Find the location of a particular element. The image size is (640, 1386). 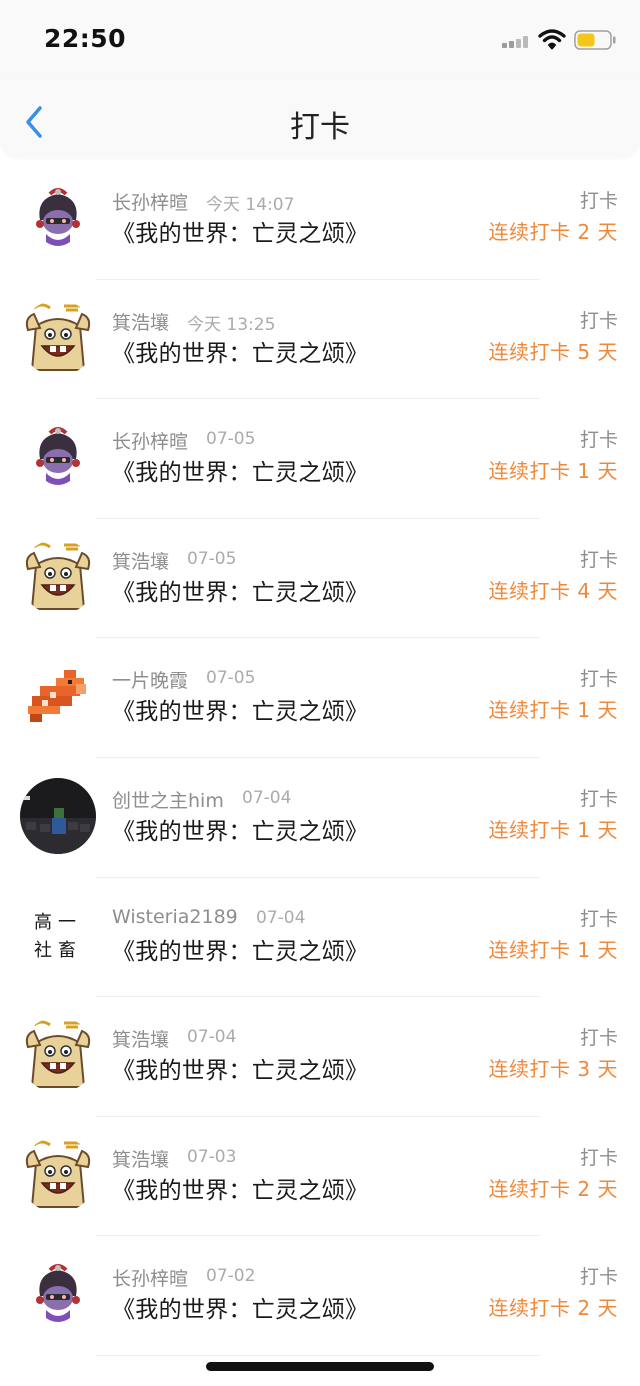

navigation-bar: 打卡 is located at coordinates (320, 119).